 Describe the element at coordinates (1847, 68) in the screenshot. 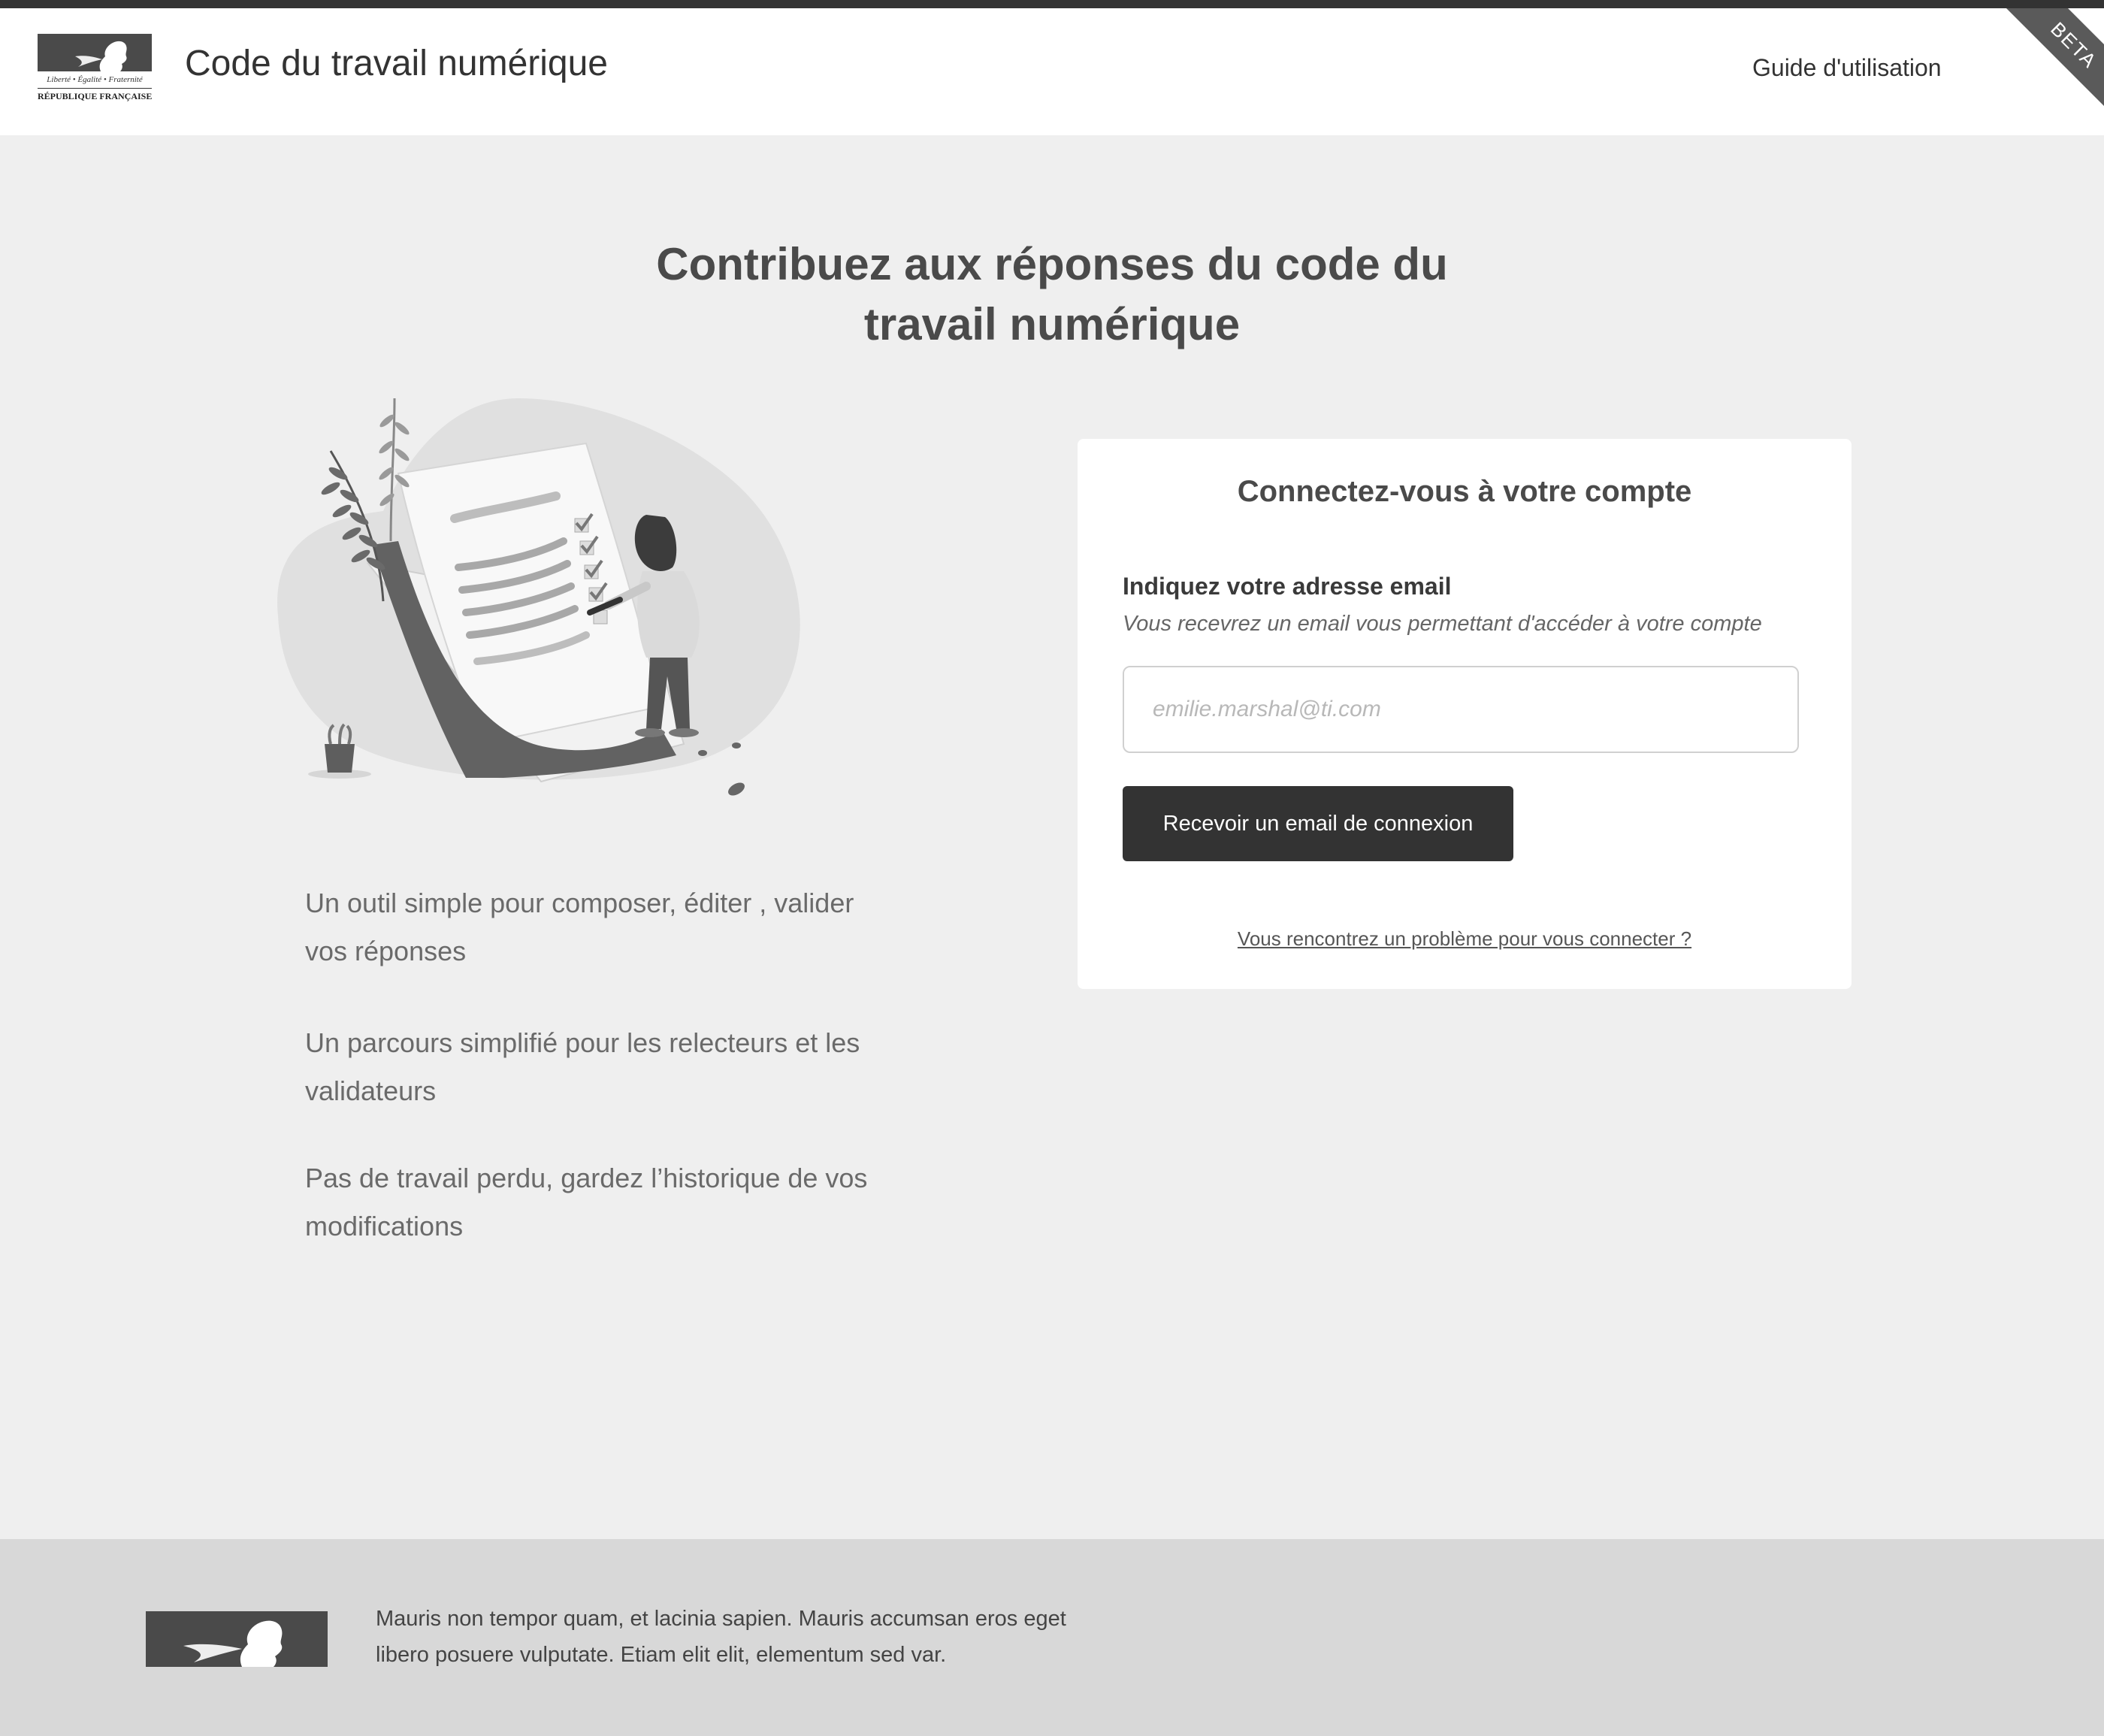

I see `guide-link: Guide d'utilisation` at that location.